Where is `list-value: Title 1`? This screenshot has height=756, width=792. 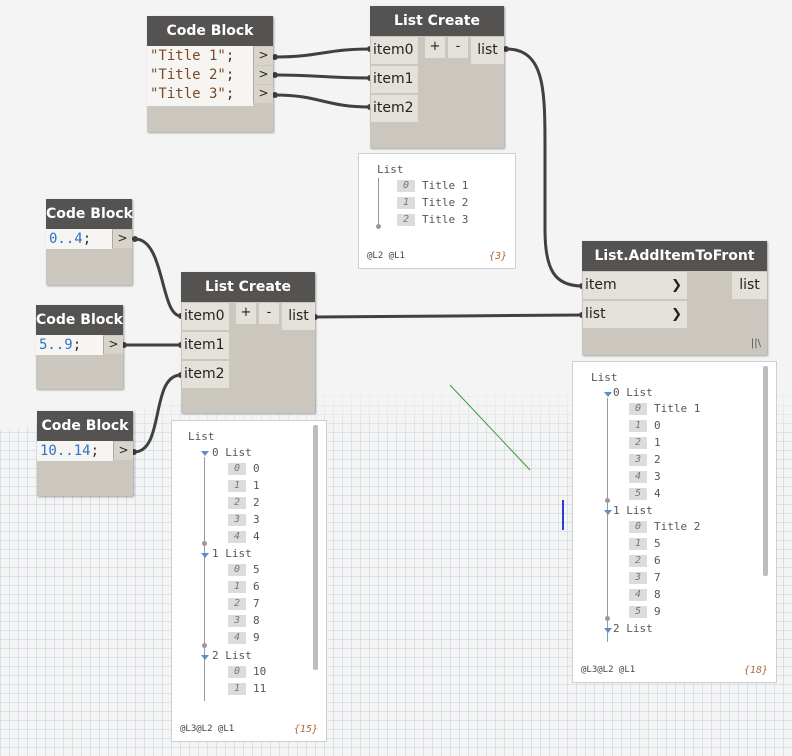 list-value: Title 1 is located at coordinates (445, 185).